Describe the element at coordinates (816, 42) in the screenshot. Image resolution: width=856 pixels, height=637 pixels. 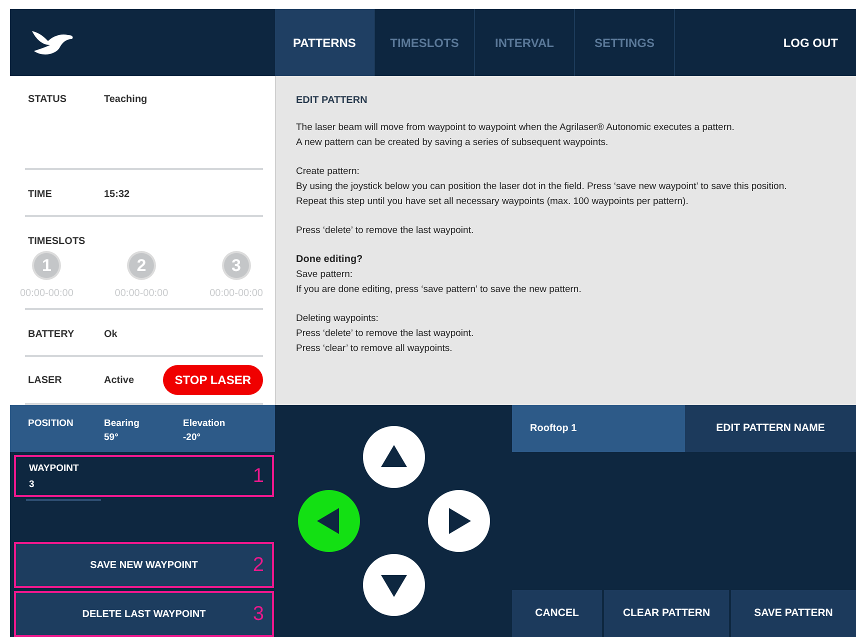
I see `logout-link: LOG OUT` at that location.